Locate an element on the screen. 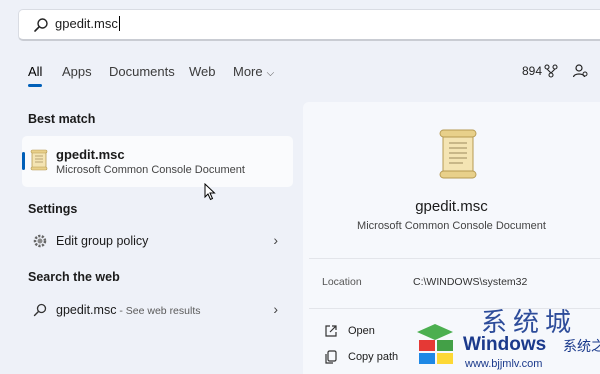 The width and height of the screenshot is (600, 374). search-box: gpedit.msc is located at coordinates (309, 25).